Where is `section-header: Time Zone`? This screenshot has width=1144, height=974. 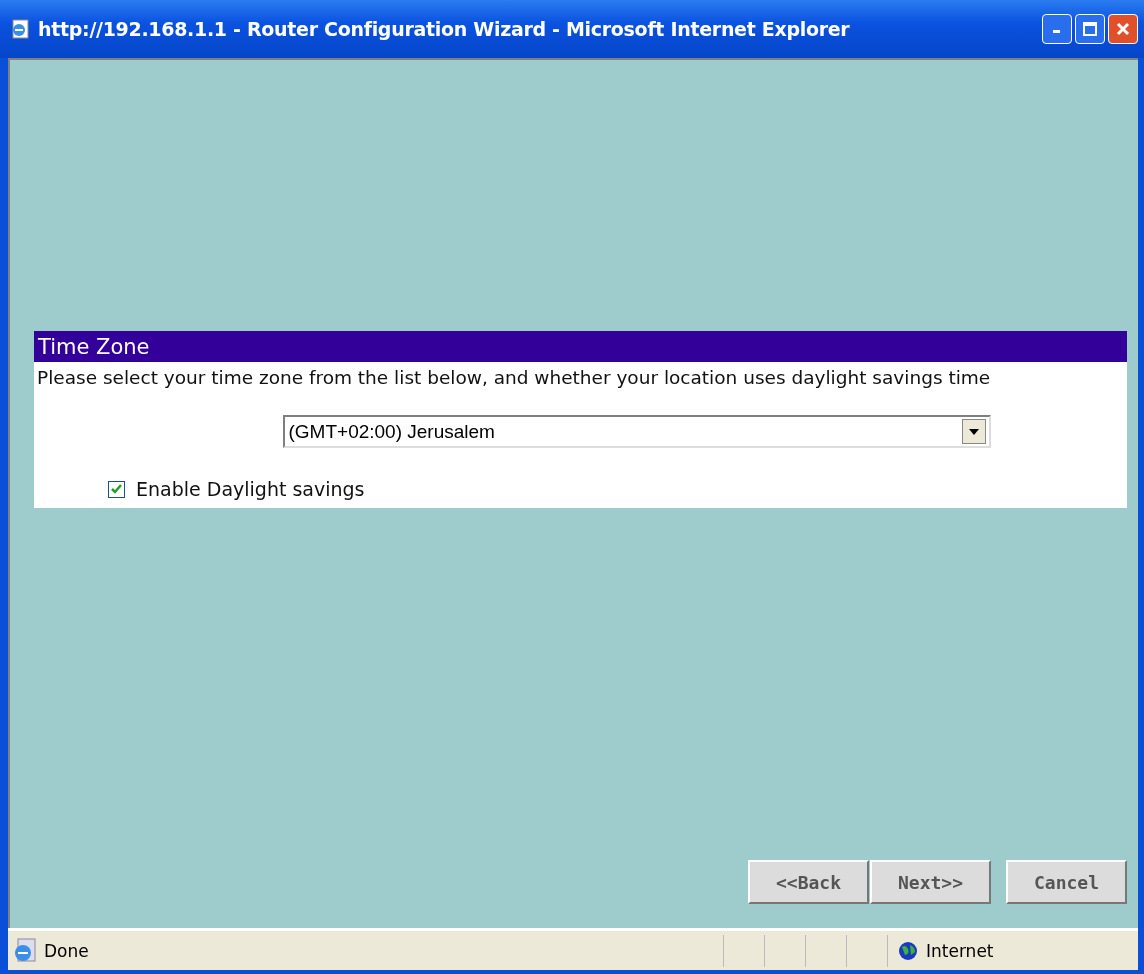
section-header: Time Zone is located at coordinates (580, 346).